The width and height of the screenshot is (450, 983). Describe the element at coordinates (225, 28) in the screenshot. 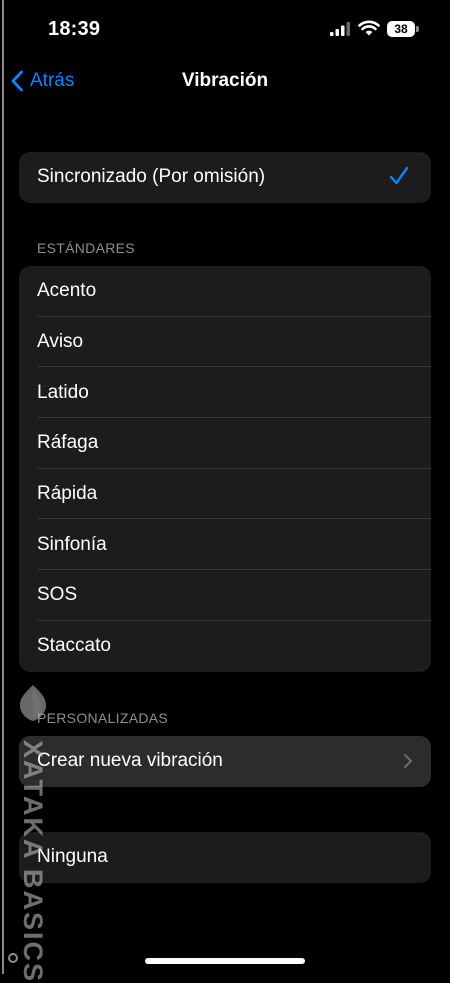

I see `status-bar: 18:39 38` at that location.